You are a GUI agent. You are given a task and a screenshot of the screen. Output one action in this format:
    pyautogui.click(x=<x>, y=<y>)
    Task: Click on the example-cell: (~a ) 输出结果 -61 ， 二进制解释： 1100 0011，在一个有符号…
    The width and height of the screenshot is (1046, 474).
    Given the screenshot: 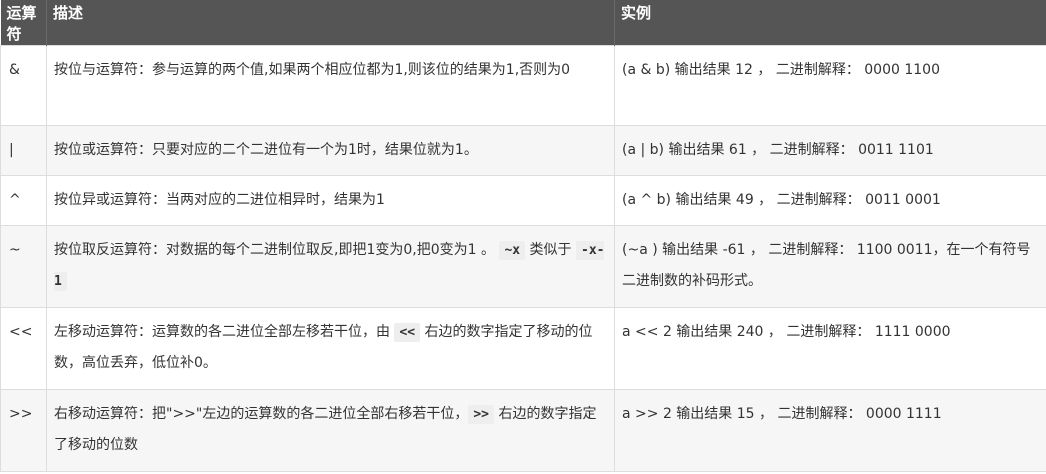 What is the action you would take?
    pyautogui.click(x=830, y=266)
    